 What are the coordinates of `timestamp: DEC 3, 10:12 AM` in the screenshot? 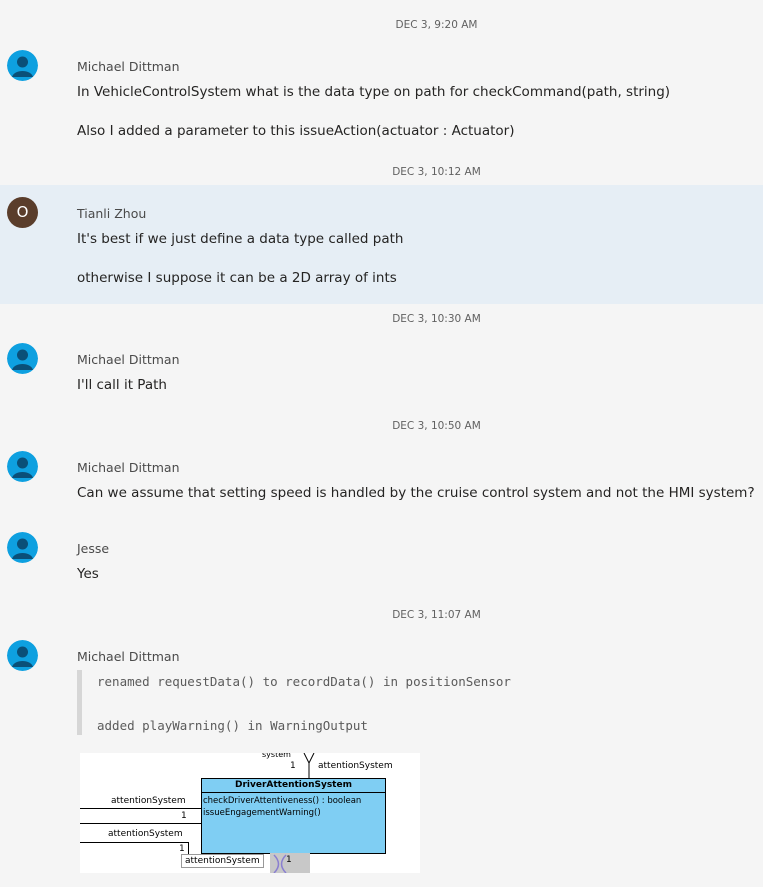 It's located at (436, 172).